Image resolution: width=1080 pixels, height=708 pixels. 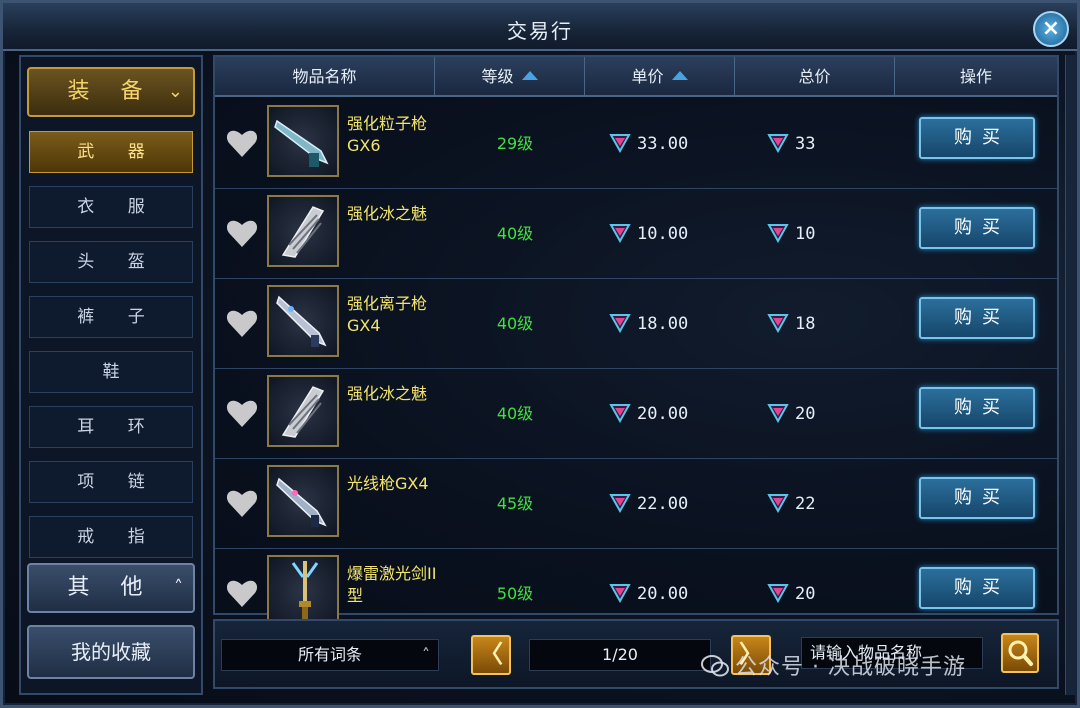 I want to click on unit-price: 10.00, so click(x=648, y=234).